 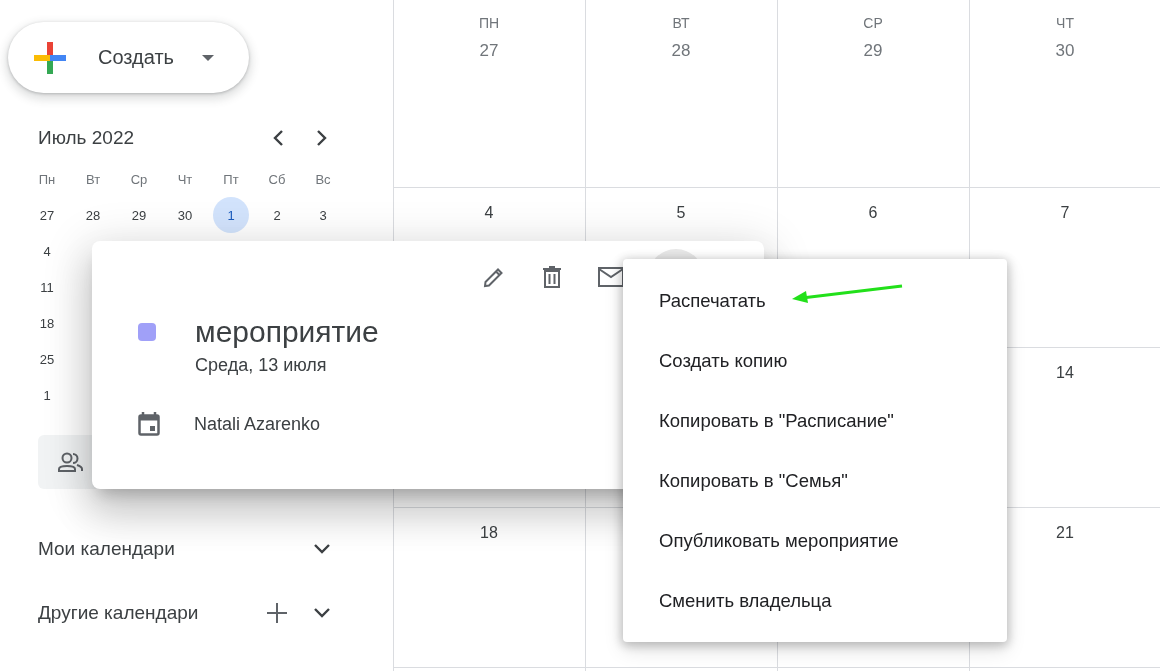 I want to click on weekday-label: Вс, so click(x=323, y=179).